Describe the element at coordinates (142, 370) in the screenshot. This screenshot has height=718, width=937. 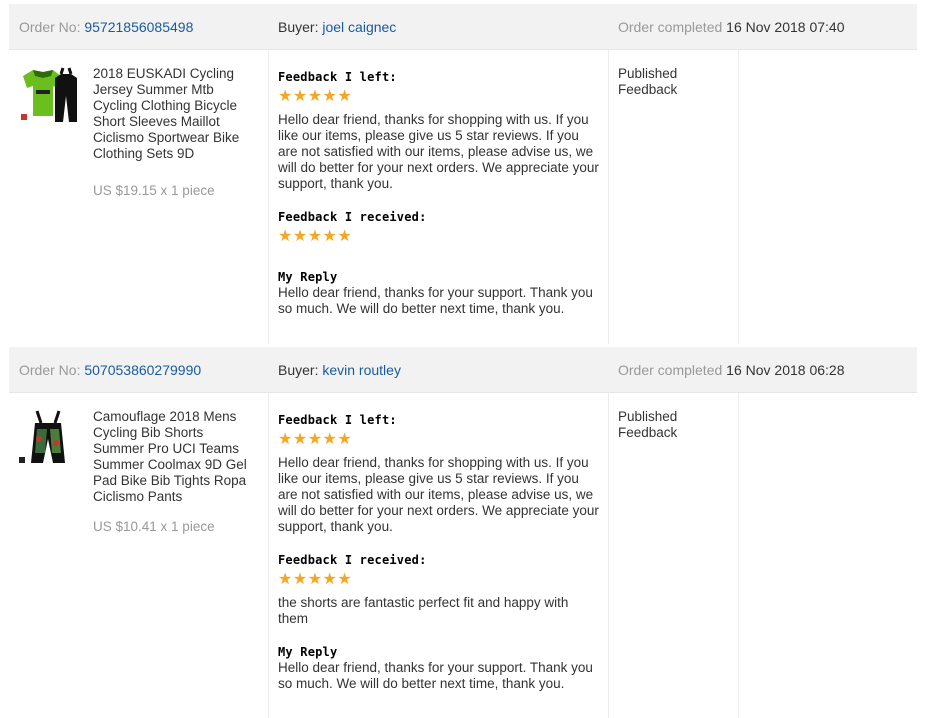
I see `order-number-link: 507053860279990` at that location.